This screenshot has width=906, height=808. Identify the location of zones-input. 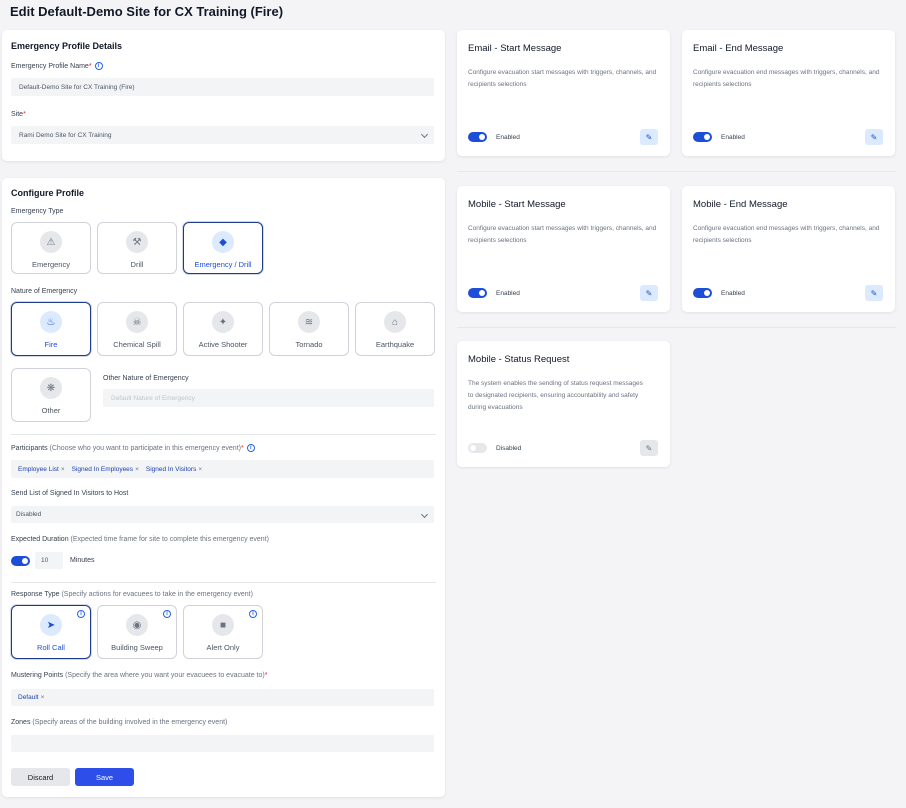
(222, 743).